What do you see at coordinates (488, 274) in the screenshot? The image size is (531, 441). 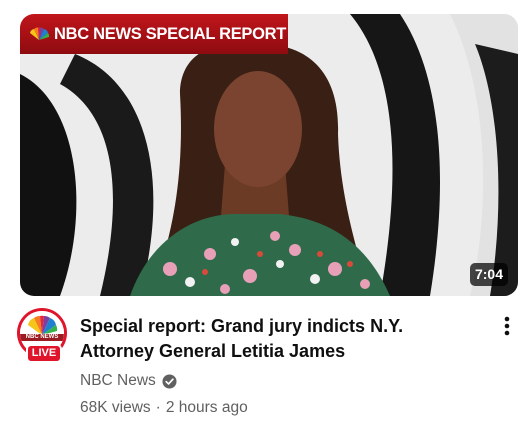 I see `duration-badge: 7:04` at bounding box center [488, 274].